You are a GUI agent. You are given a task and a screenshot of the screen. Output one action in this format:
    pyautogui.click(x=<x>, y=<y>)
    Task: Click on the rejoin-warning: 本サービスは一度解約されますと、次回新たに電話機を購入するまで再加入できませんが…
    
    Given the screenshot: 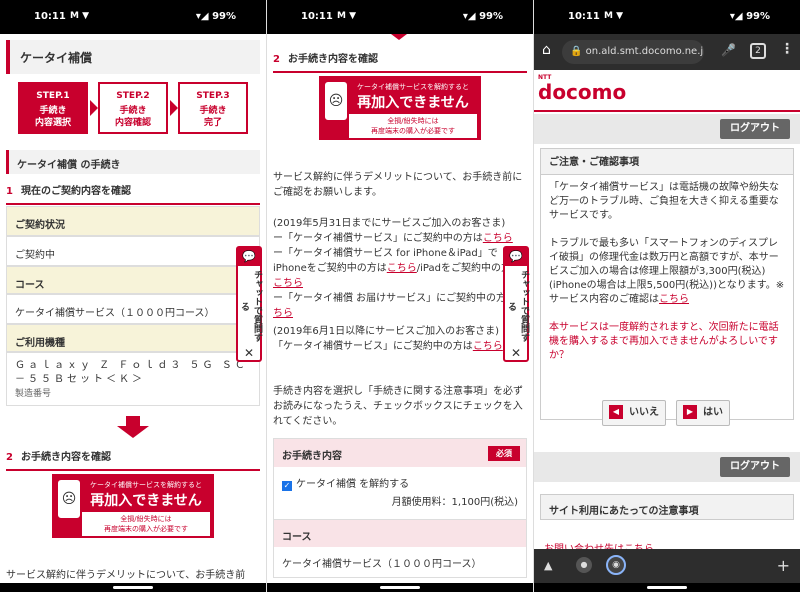 What is the action you would take?
    pyautogui.click(x=664, y=341)
    